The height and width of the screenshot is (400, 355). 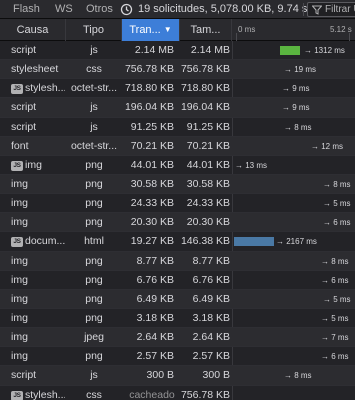 I want to click on request-row: img jpeg 2.64 KB 2.64 KB → 7 ms, so click(x=177, y=338).